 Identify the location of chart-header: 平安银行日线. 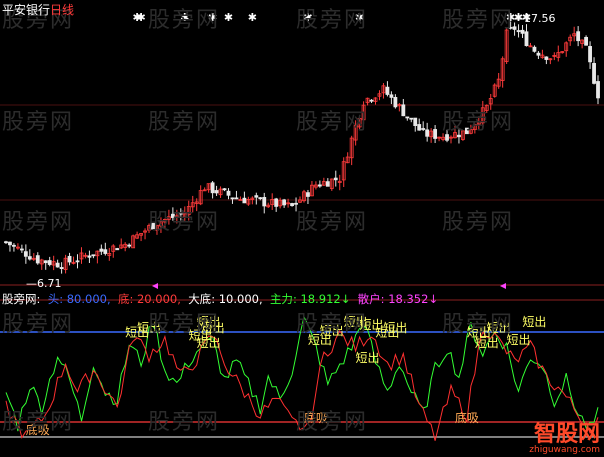
(38, 9).